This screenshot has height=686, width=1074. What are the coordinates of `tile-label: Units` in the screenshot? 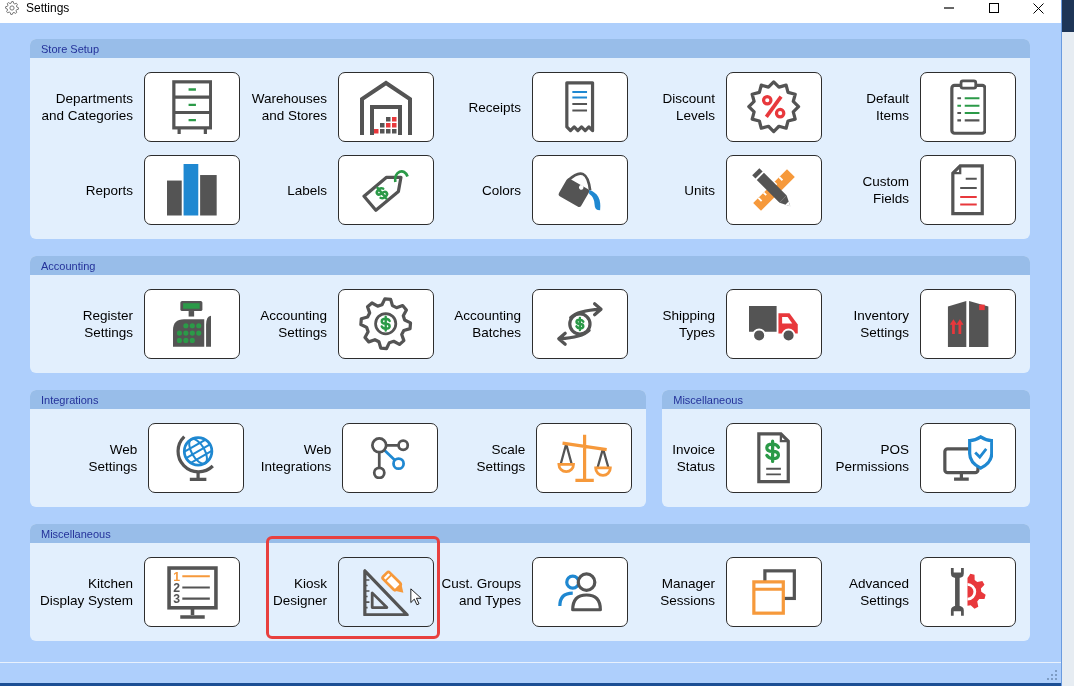 It's located at (699, 190).